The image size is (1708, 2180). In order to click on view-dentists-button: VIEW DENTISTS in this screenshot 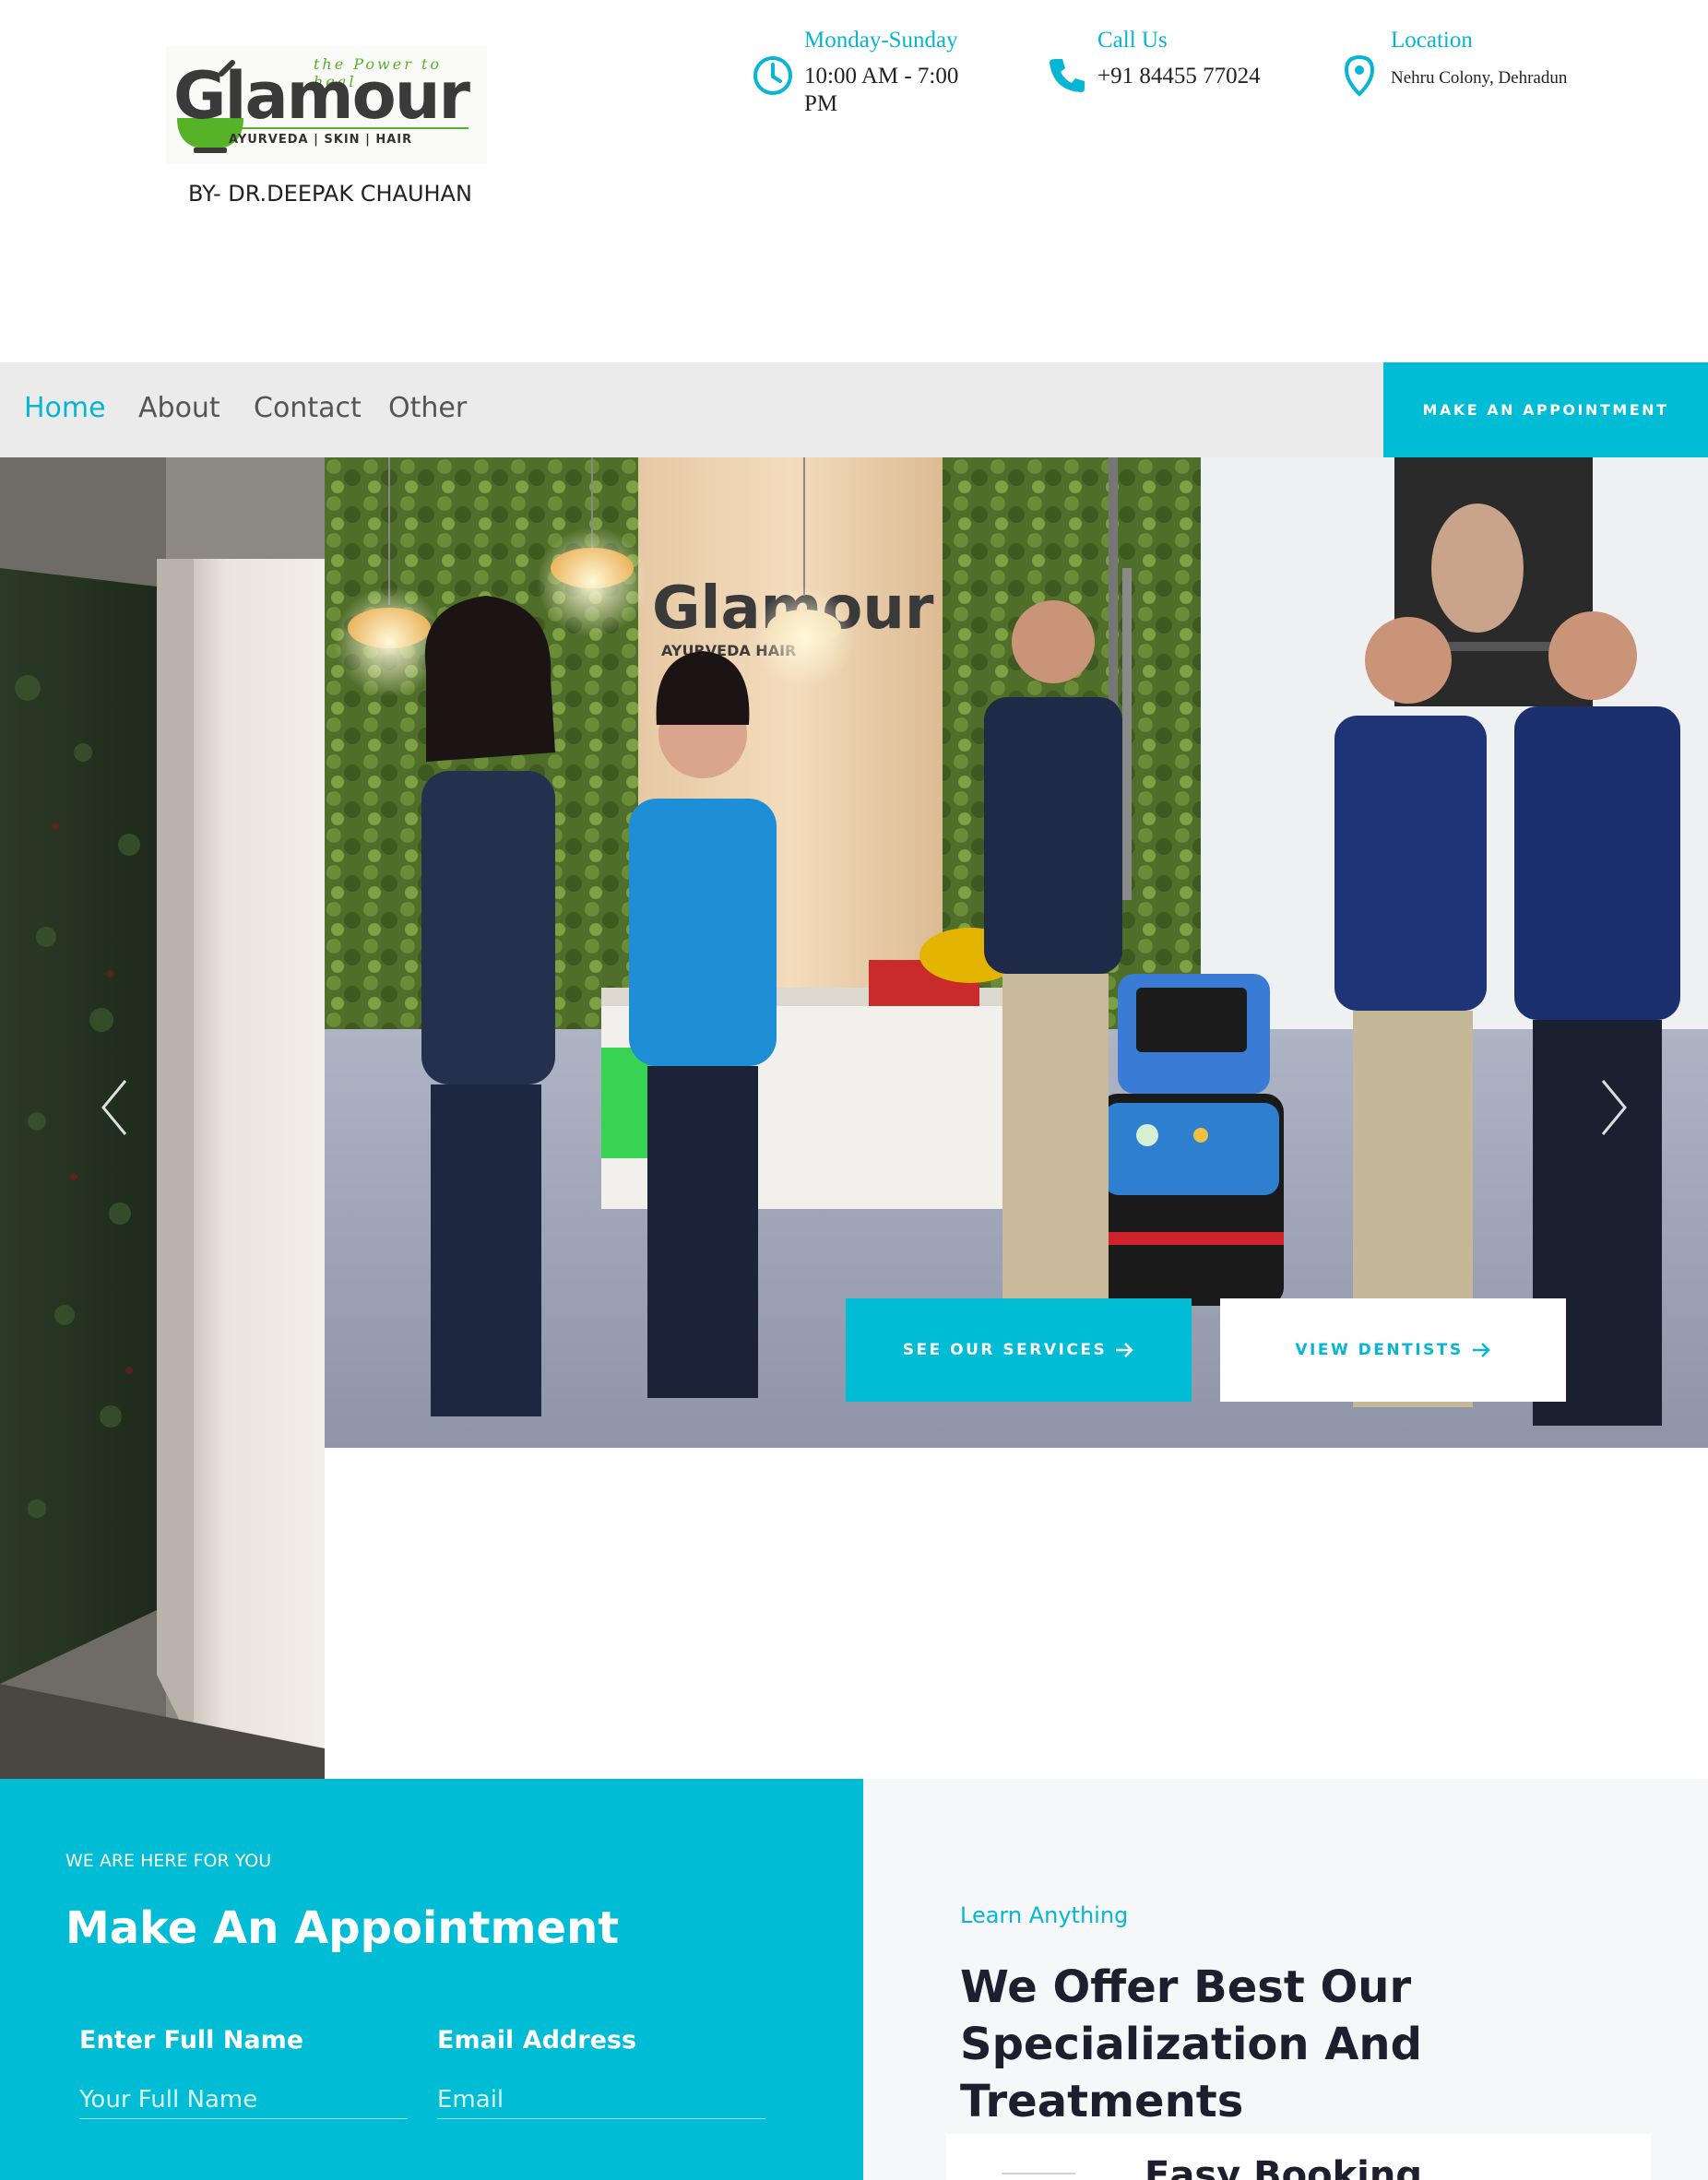, I will do `click(1393, 1350)`.